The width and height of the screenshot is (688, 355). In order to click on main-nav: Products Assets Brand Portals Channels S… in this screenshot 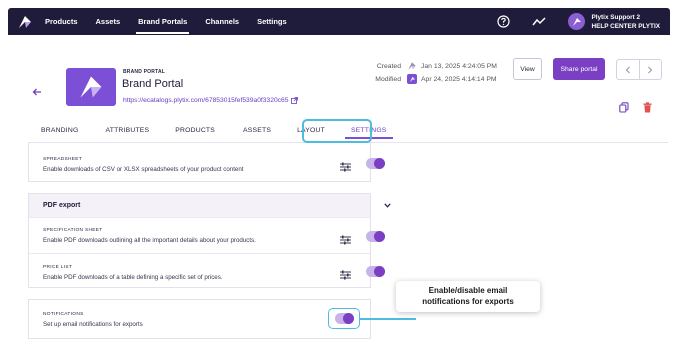, I will do `click(175, 21)`.